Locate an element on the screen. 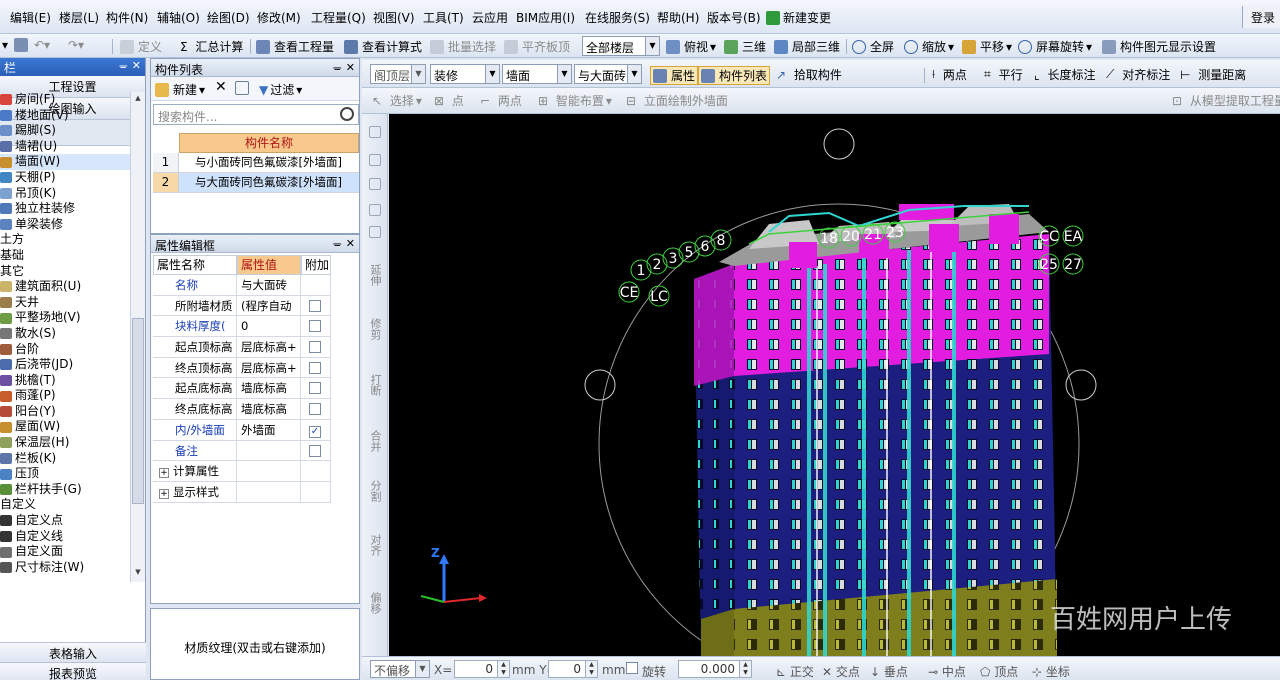 This screenshot has height=680, width=1280. tree-item: 尺寸标注(W) is located at coordinates (66, 568).